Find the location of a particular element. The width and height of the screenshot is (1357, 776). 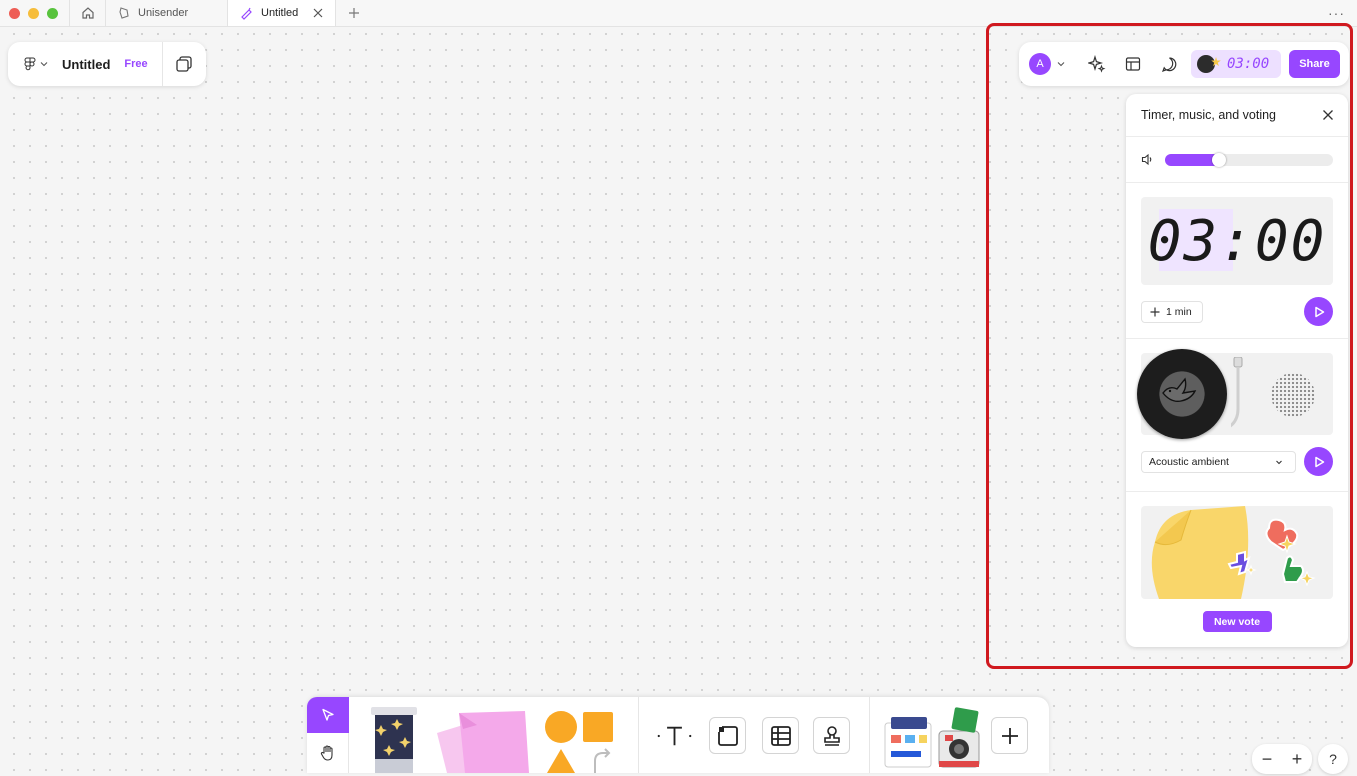

file-title: Untitled is located at coordinates (86, 64).